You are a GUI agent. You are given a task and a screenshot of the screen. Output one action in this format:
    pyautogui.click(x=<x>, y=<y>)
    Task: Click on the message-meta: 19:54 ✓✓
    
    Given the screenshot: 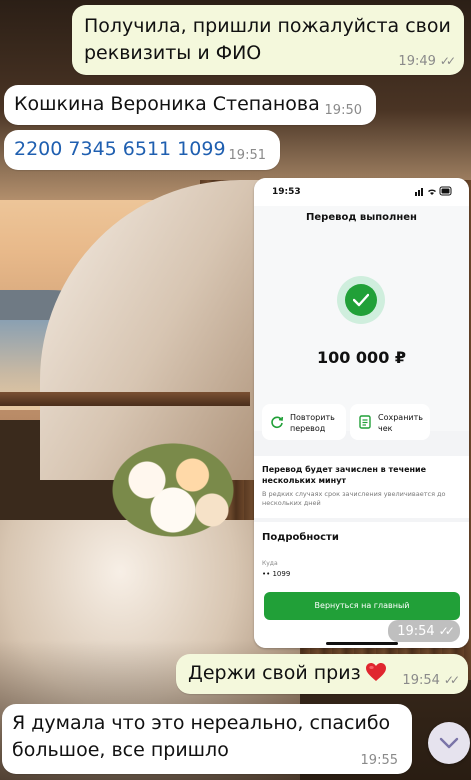 What is the action you would take?
    pyautogui.click(x=431, y=680)
    